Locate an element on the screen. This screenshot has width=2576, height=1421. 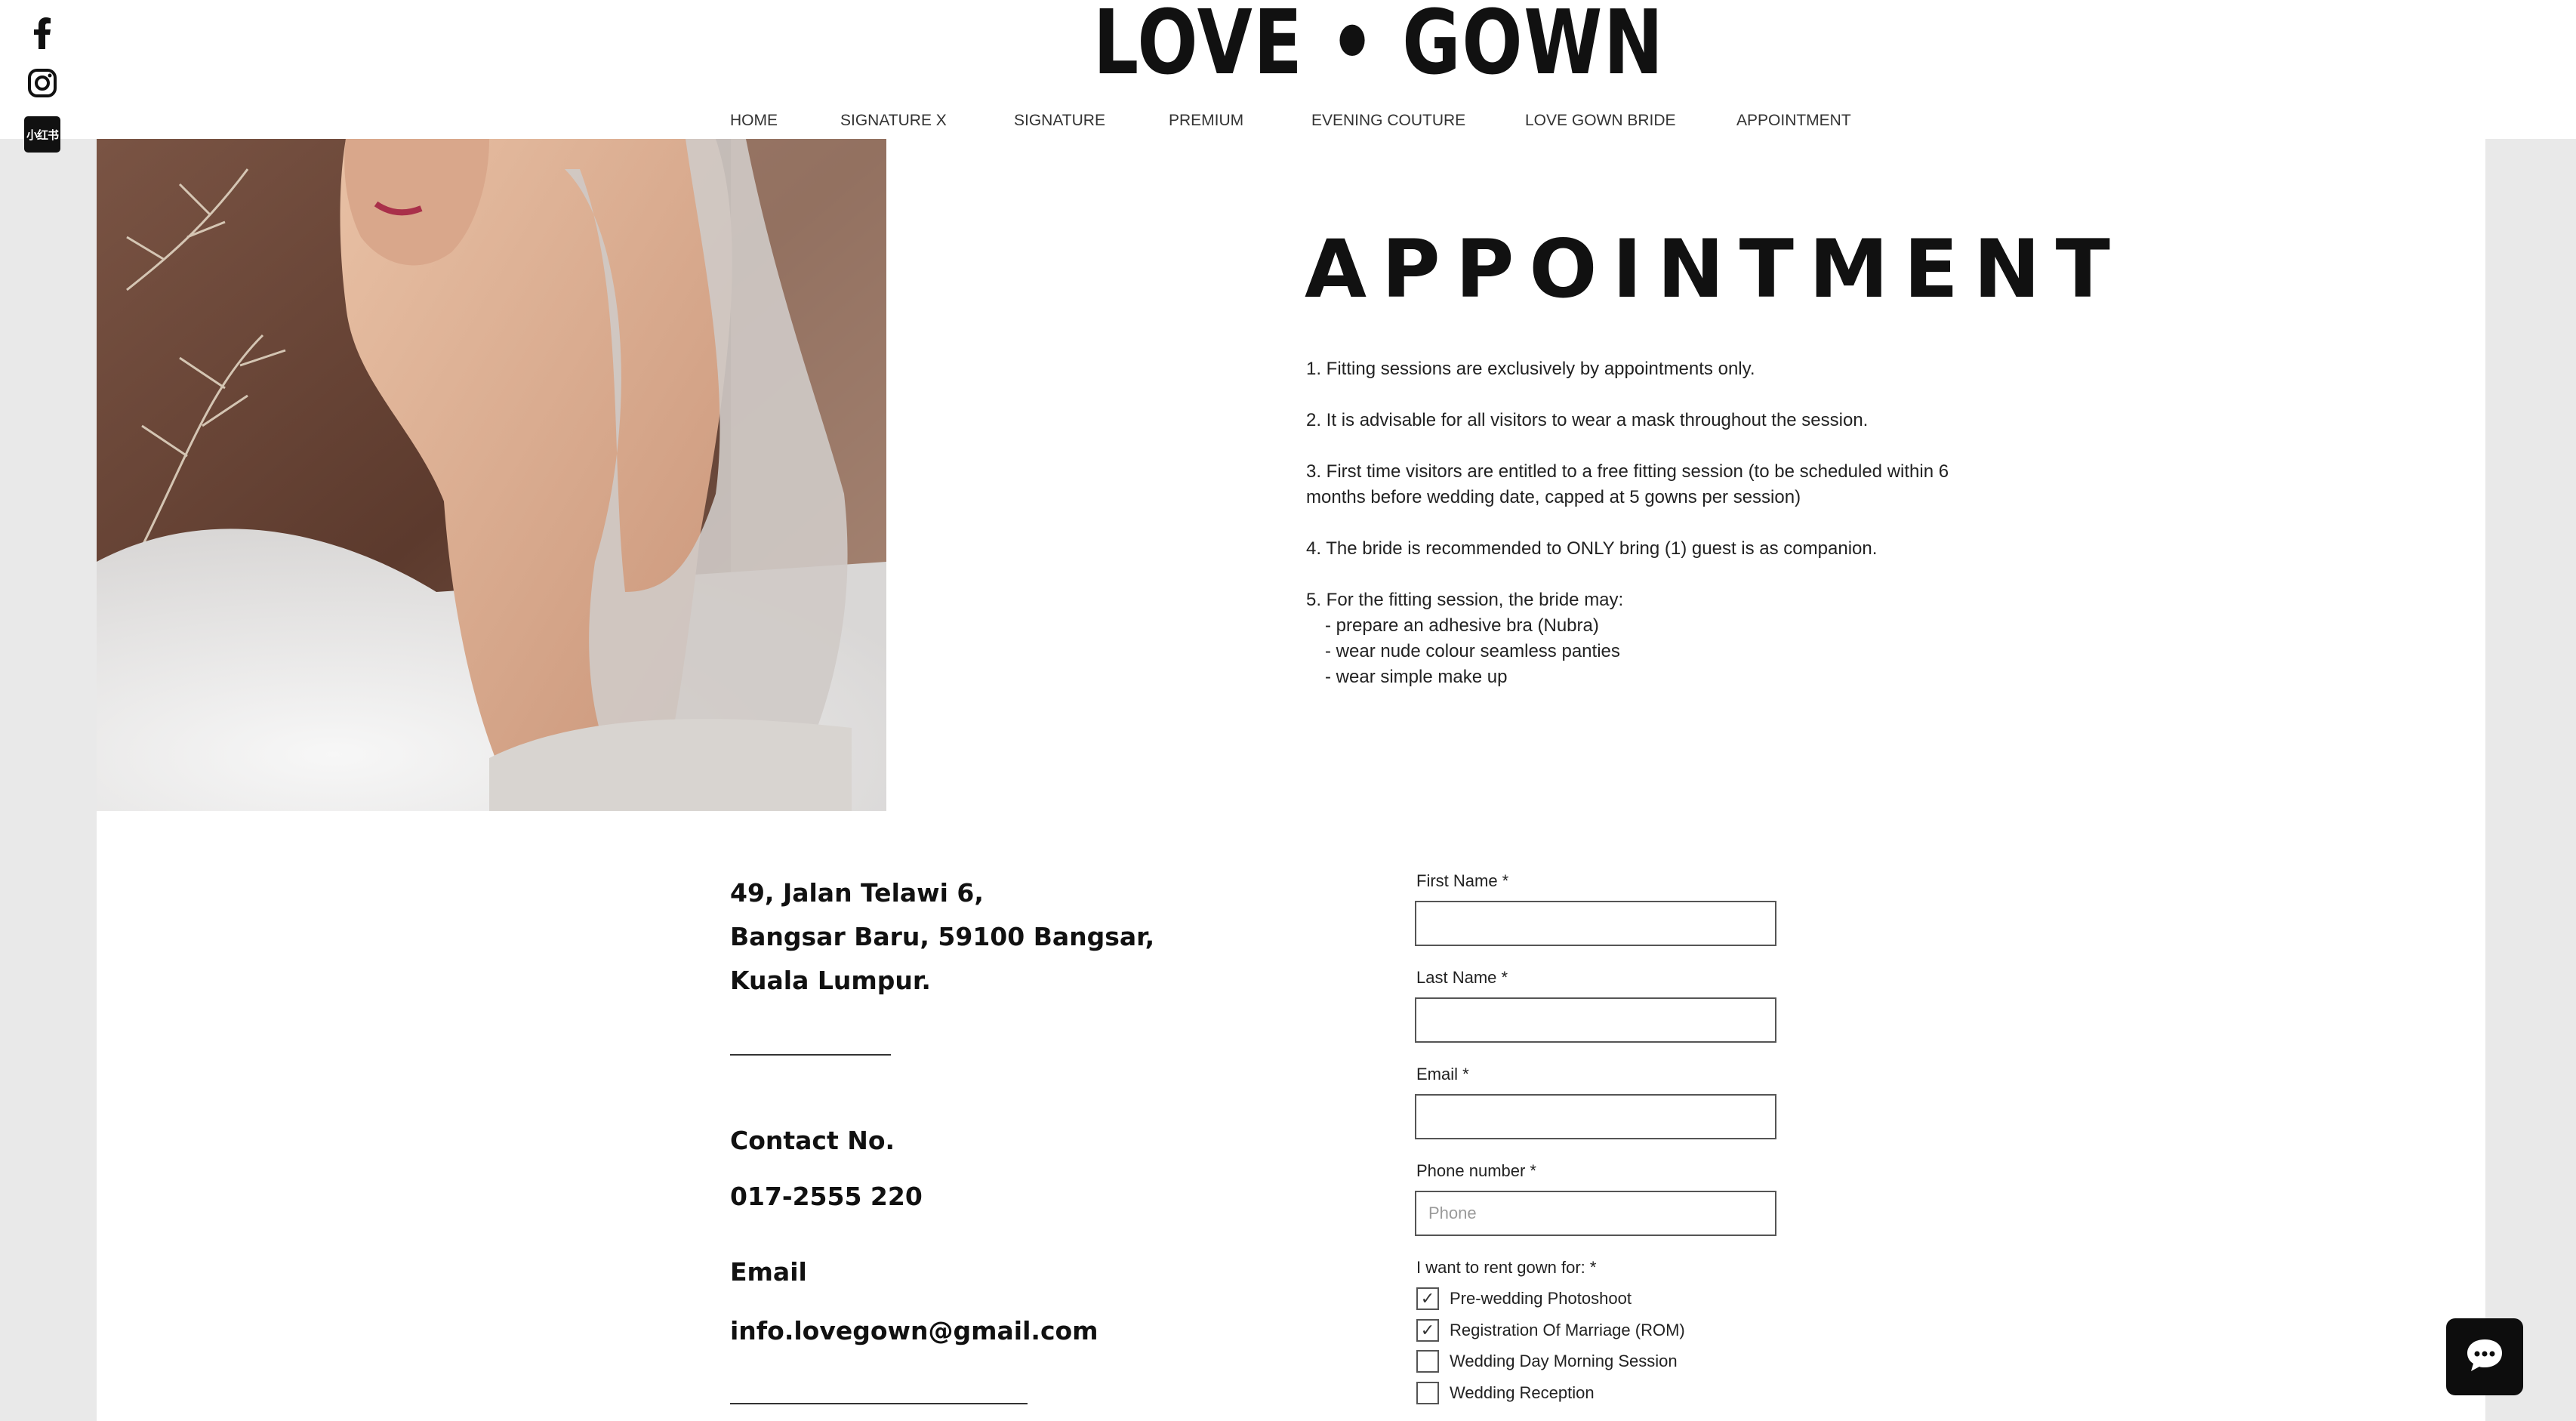
last-name-label: Last Name * is located at coordinates (1462, 977).